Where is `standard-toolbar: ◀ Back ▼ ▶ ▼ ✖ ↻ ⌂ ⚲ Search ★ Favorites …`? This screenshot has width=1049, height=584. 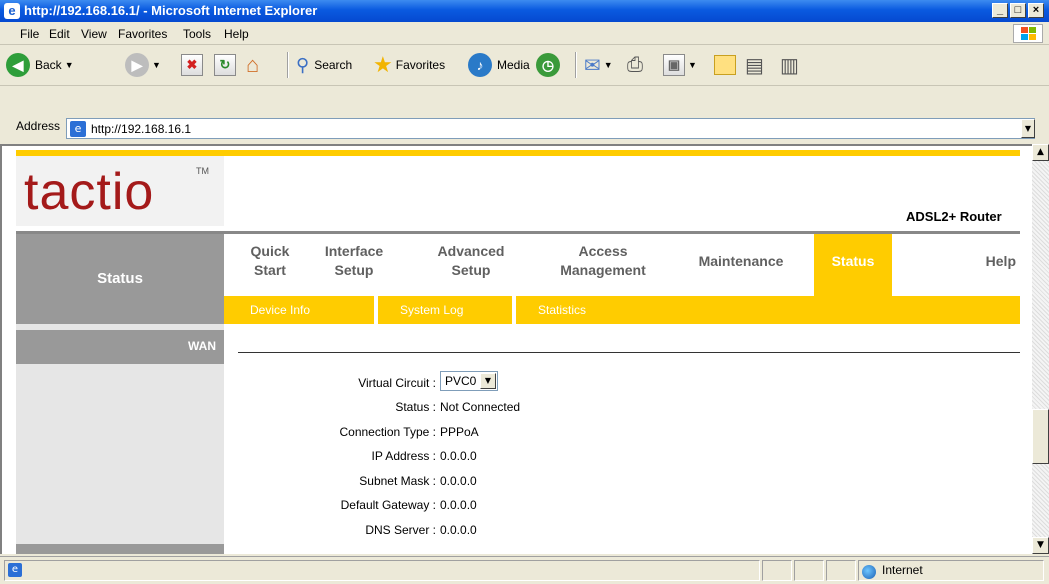
standard-toolbar: ◀ Back ▼ ▶ ▼ ✖ ↻ ⌂ ⚲ Search ★ Favorites … is located at coordinates (524, 66).